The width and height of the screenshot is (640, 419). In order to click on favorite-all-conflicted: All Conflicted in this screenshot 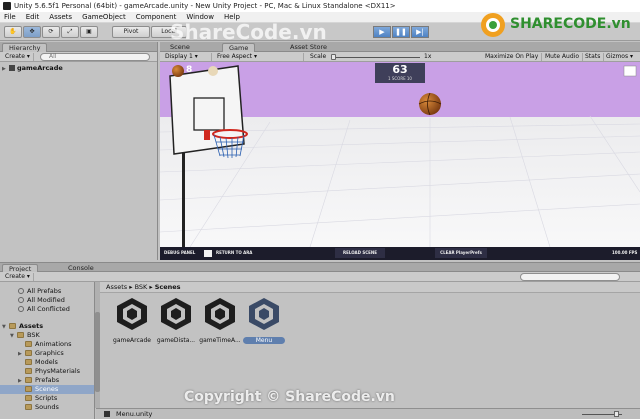, I will do `click(44, 309)`.